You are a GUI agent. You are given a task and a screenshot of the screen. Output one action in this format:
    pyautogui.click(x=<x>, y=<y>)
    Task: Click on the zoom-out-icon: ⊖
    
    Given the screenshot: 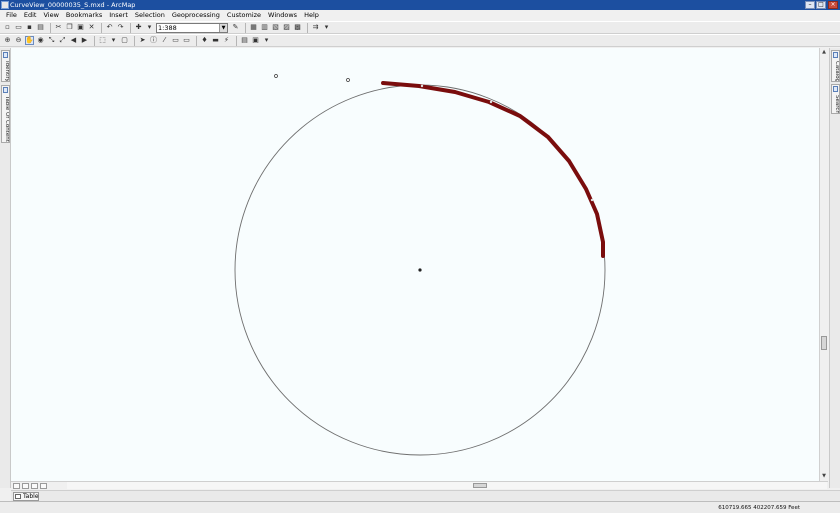 What is the action you would take?
    pyautogui.click(x=18, y=40)
    